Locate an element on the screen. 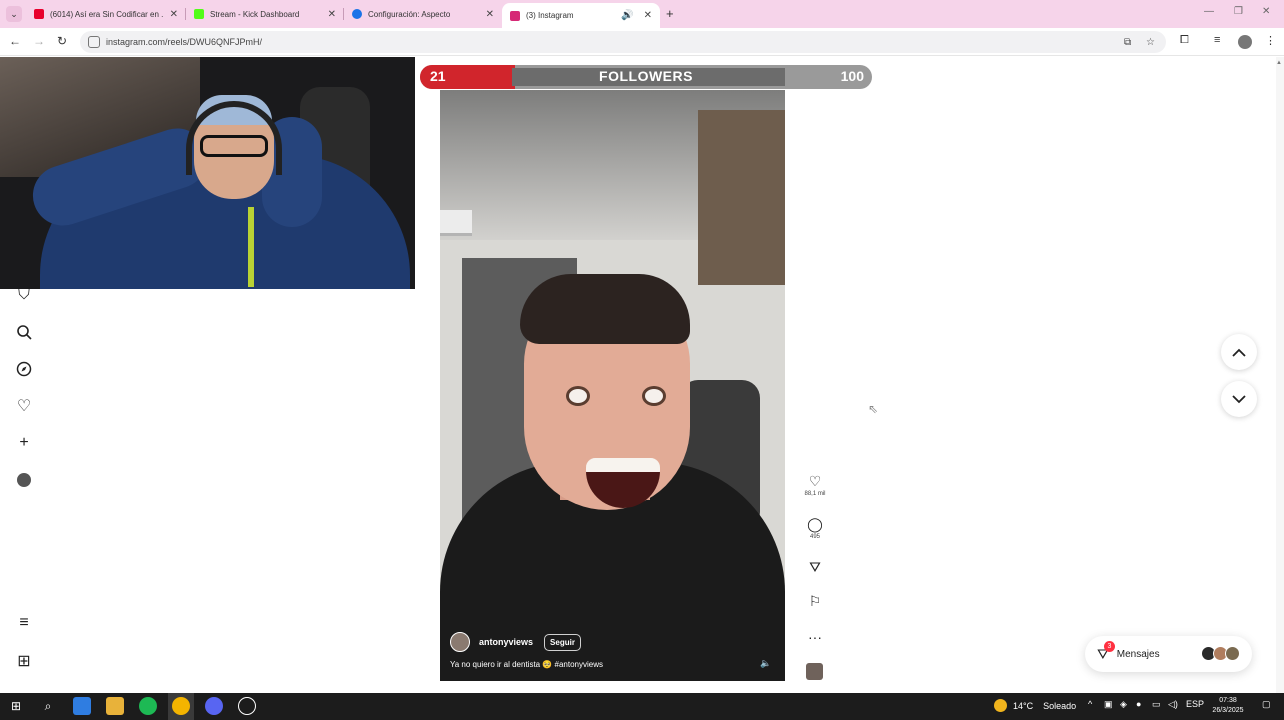 The image size is (1284, 720). microphone-icon: ● is located at coordinates (1138, 704).